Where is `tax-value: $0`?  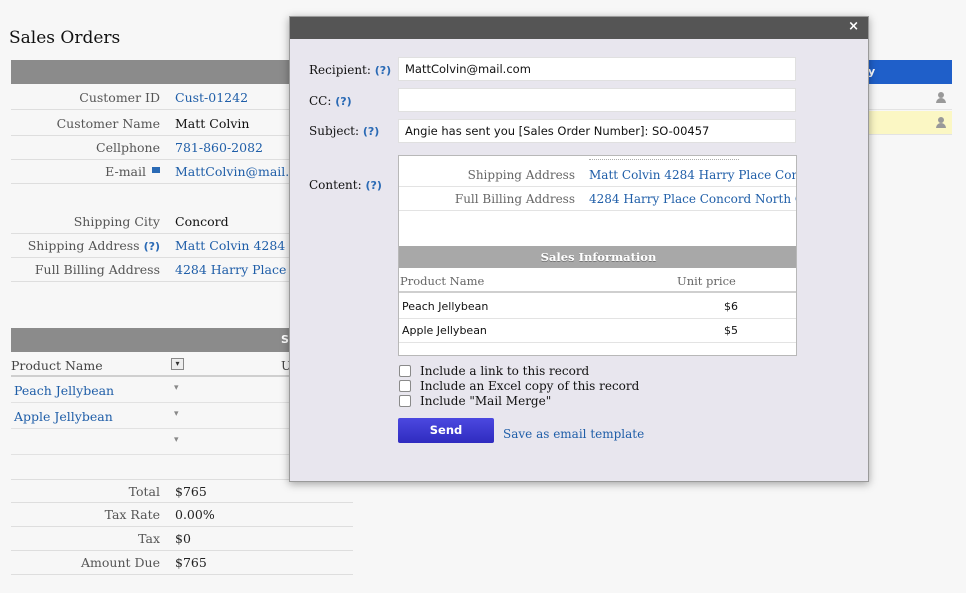
tax-value: $0 is located at coordinates (183, 538).